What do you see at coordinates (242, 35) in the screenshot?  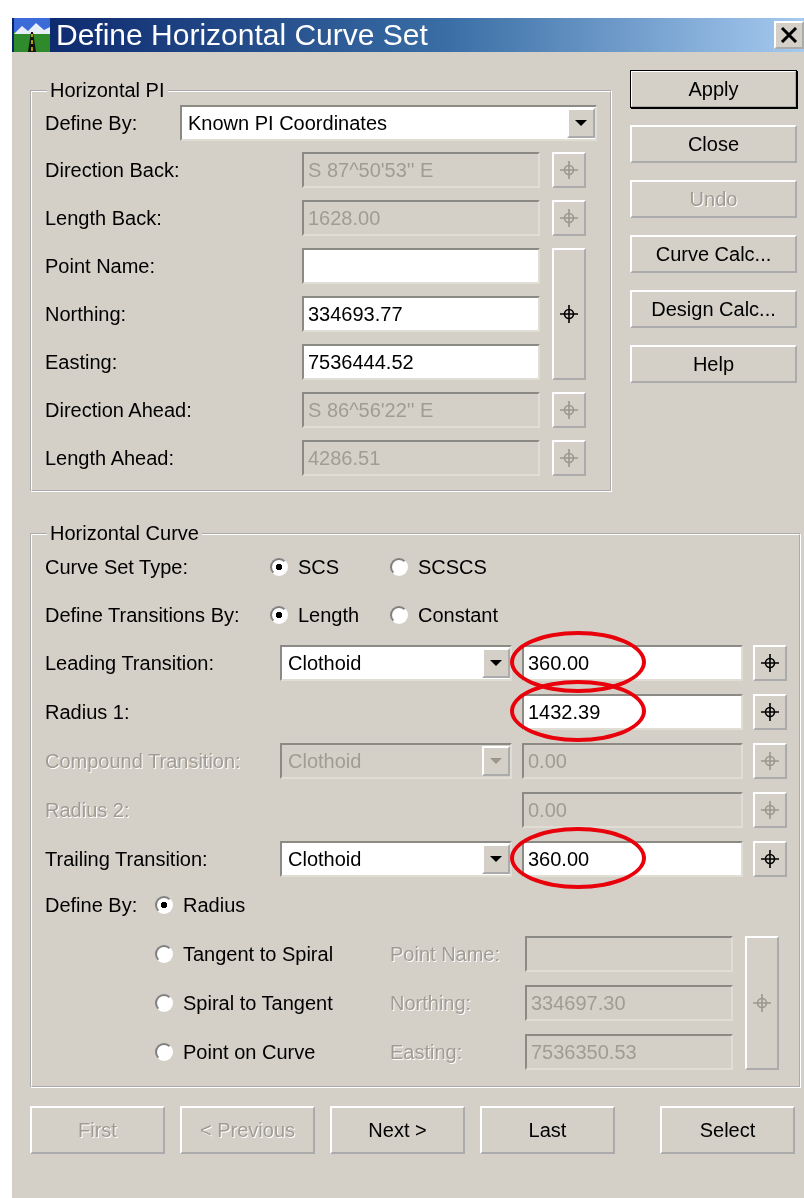 I see `window-title: Define Horizontal Curve Set` at bounding box center [242, 35].